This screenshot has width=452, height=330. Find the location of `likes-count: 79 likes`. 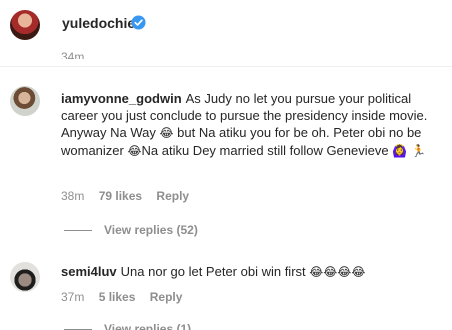

likes-count: 79 likes is located at coordinates (120, 196).